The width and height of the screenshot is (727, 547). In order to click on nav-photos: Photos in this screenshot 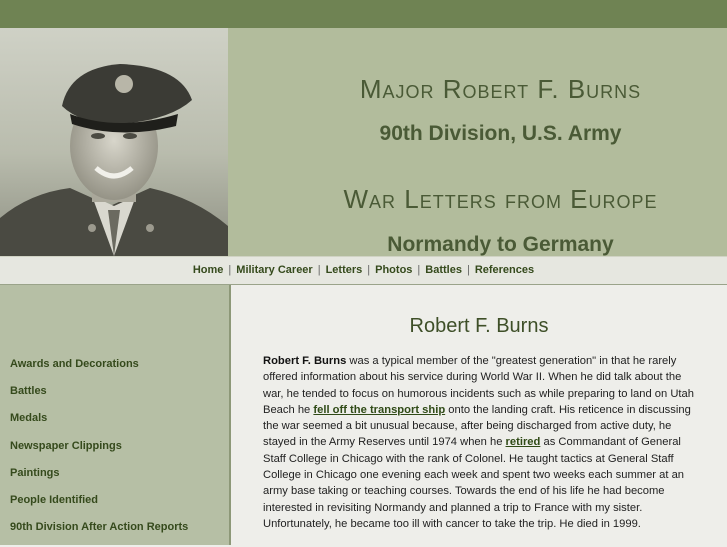, I will do `click(393, 270)`.